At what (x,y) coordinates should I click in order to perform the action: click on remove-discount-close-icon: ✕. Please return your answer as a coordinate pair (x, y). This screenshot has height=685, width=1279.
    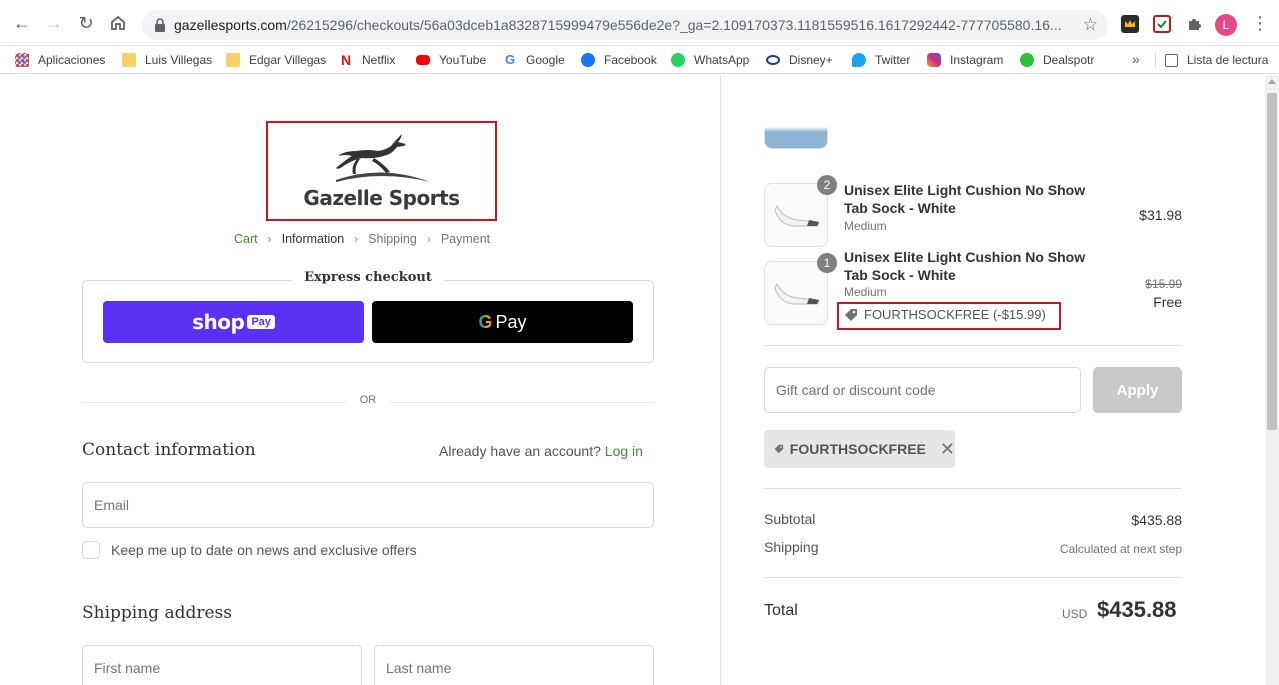
    Looking at the image, I should click on (947, 449).